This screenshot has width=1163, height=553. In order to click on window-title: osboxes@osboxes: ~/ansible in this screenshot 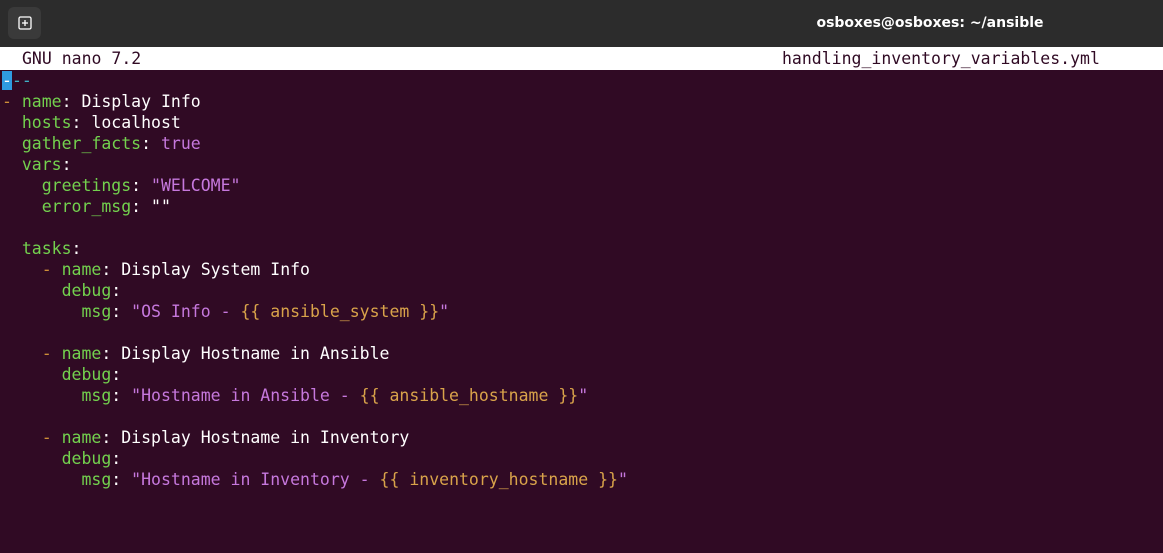, I will do `click(930, 23)`.